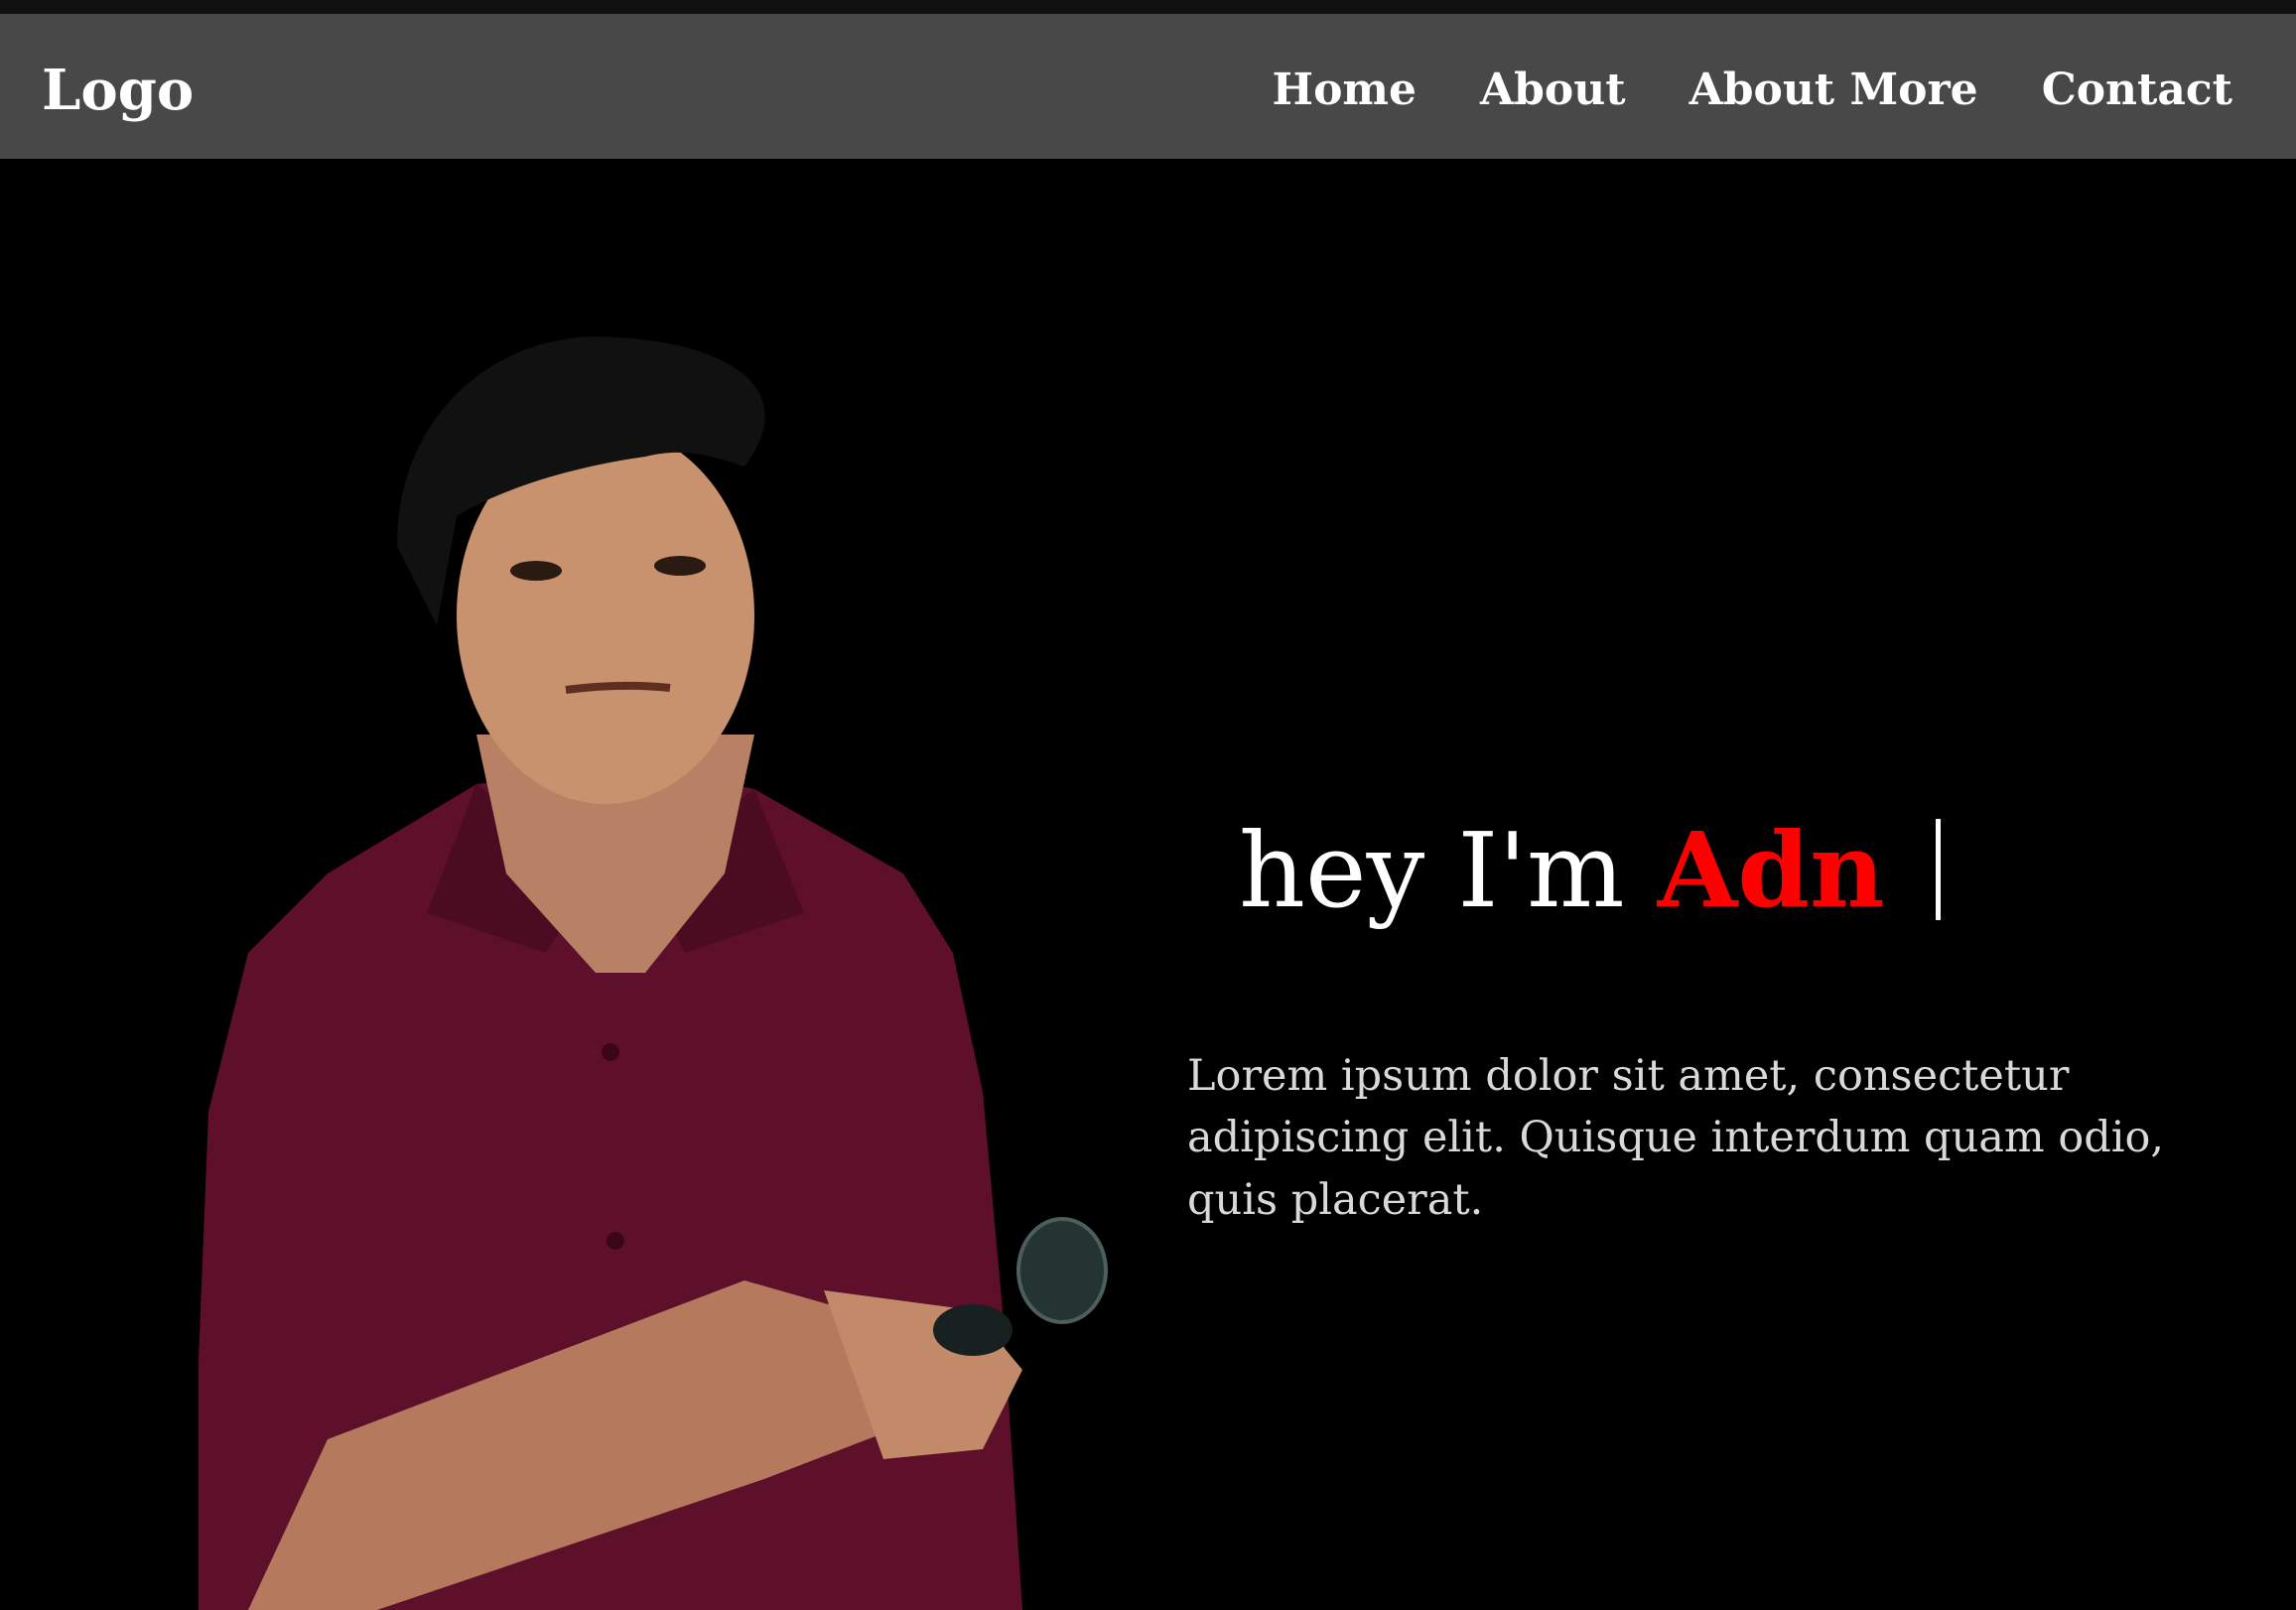 This screenshot has height=1610, width=2296. What do you see at coordinates (1345, 90) in the screenshot?
I see `nav-link-home: Home` at bounding box center [1345, 90].